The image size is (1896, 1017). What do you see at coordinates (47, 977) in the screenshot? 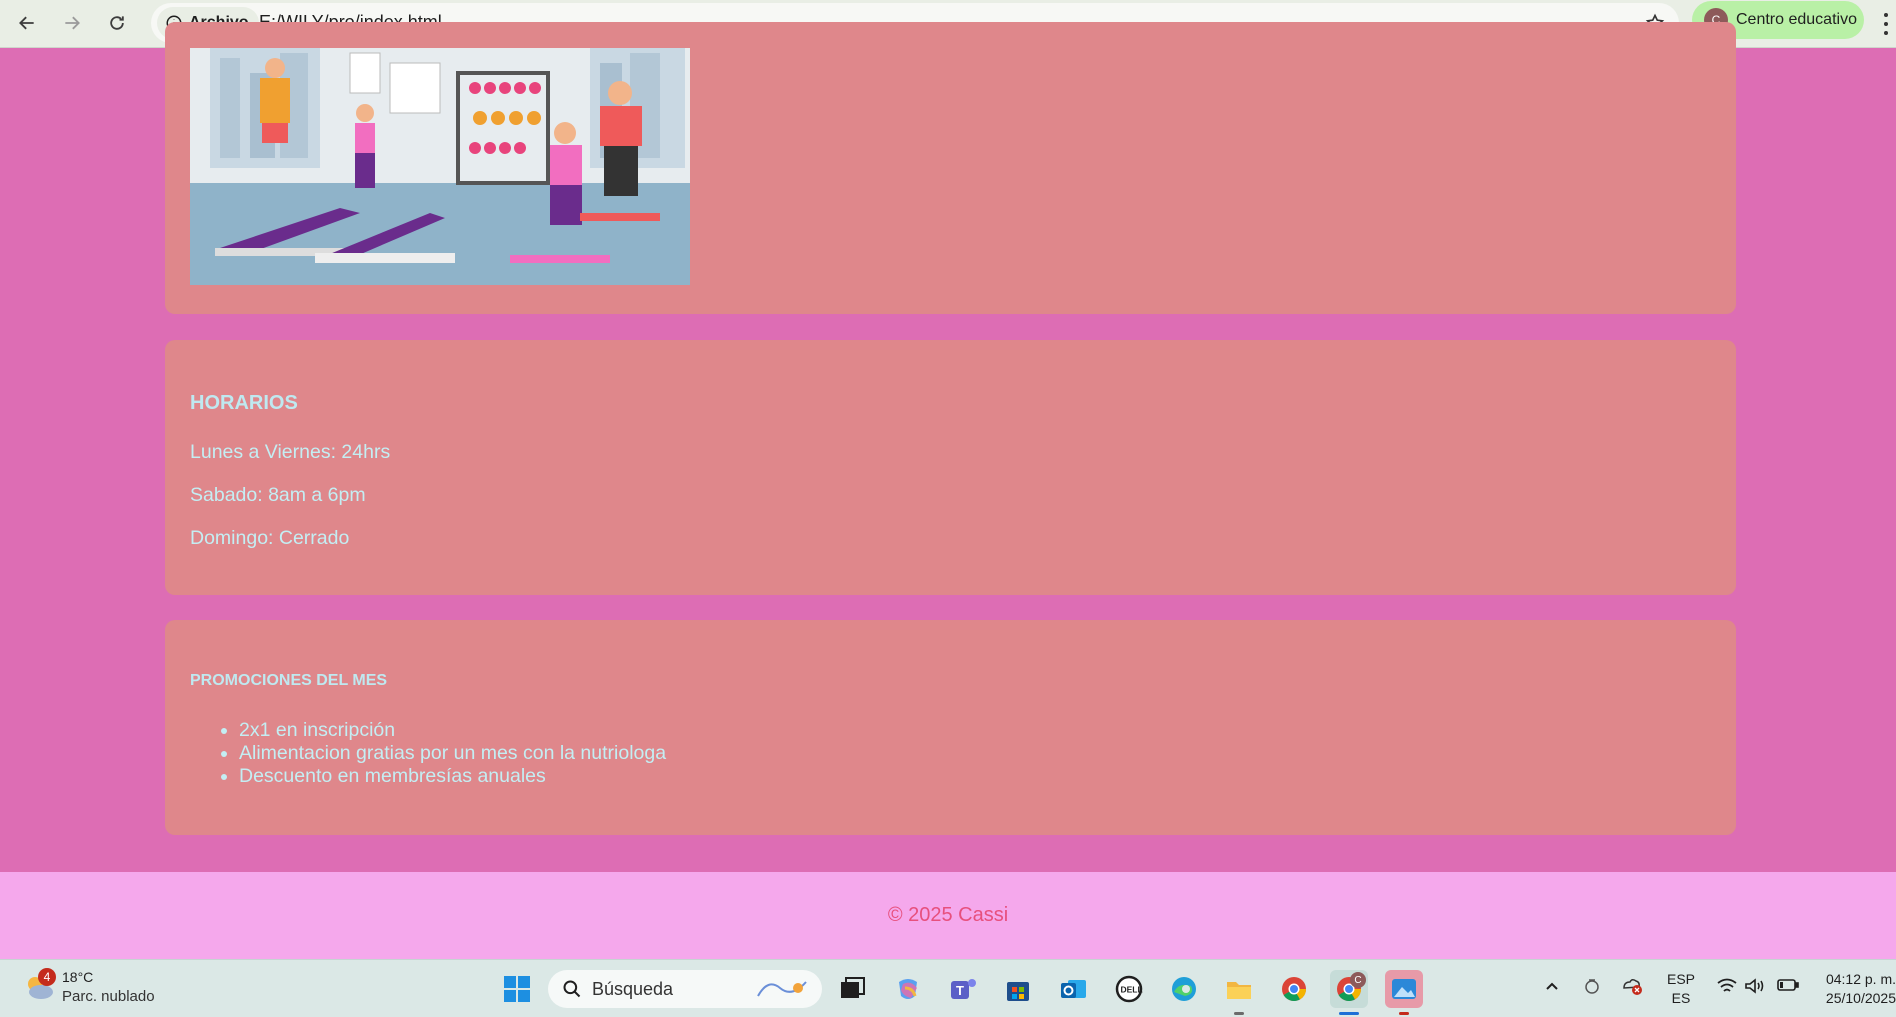
I see `weather-badge: 4` at bounding box center [47, 977].